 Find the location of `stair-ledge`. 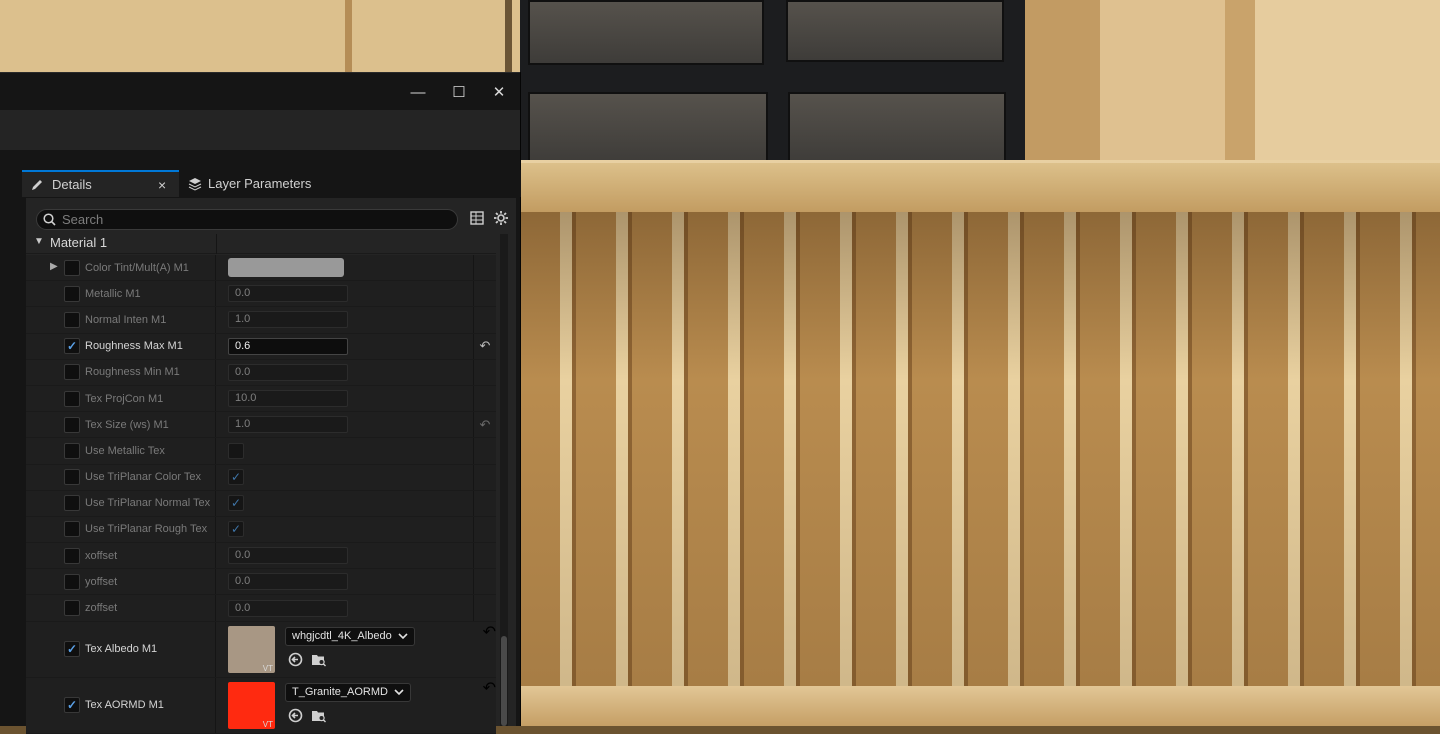

stair-ledge is located at coordinates (980, 706).